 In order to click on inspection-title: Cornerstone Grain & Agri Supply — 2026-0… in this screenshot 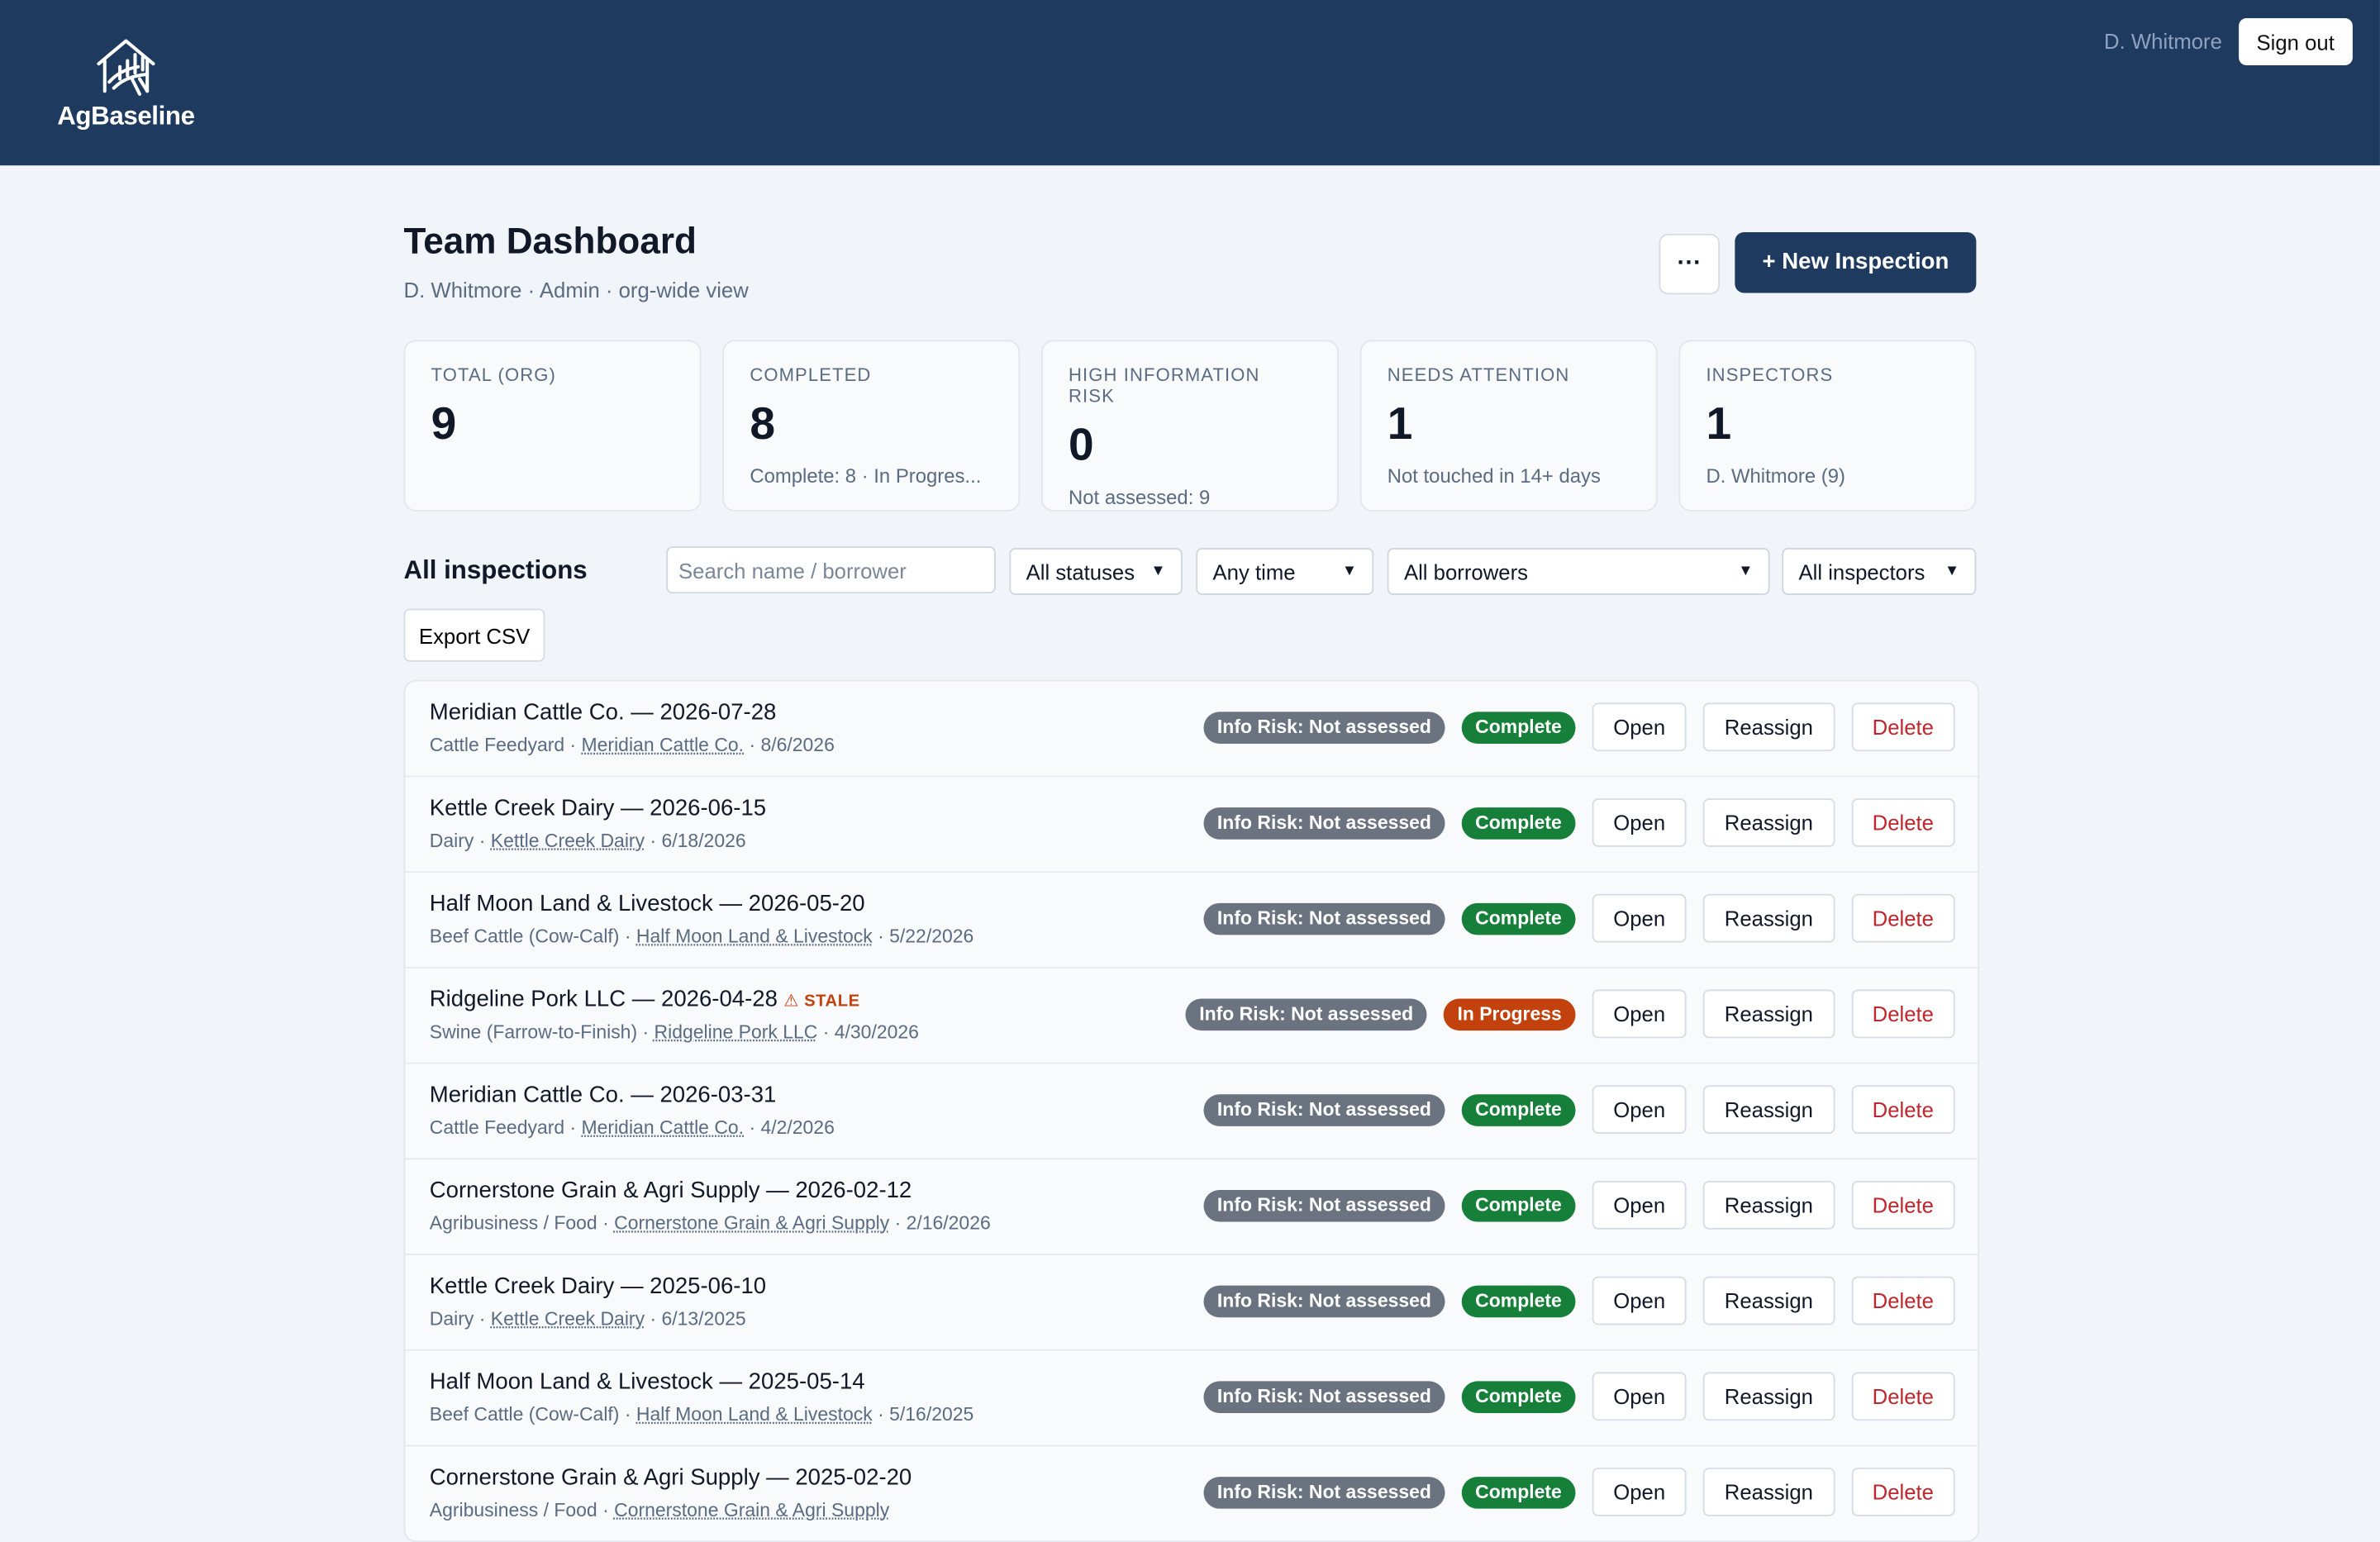, I will do `click(671, 1190)`.